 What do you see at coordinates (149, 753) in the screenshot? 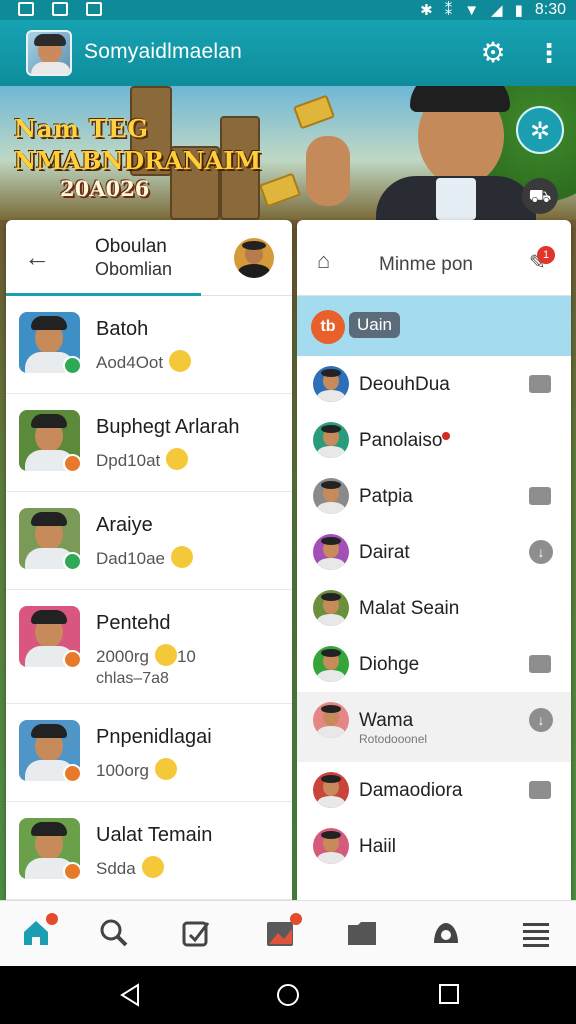
I see `contact-row: Pnpenidlagai 100org` at bounding box center [149, 753].